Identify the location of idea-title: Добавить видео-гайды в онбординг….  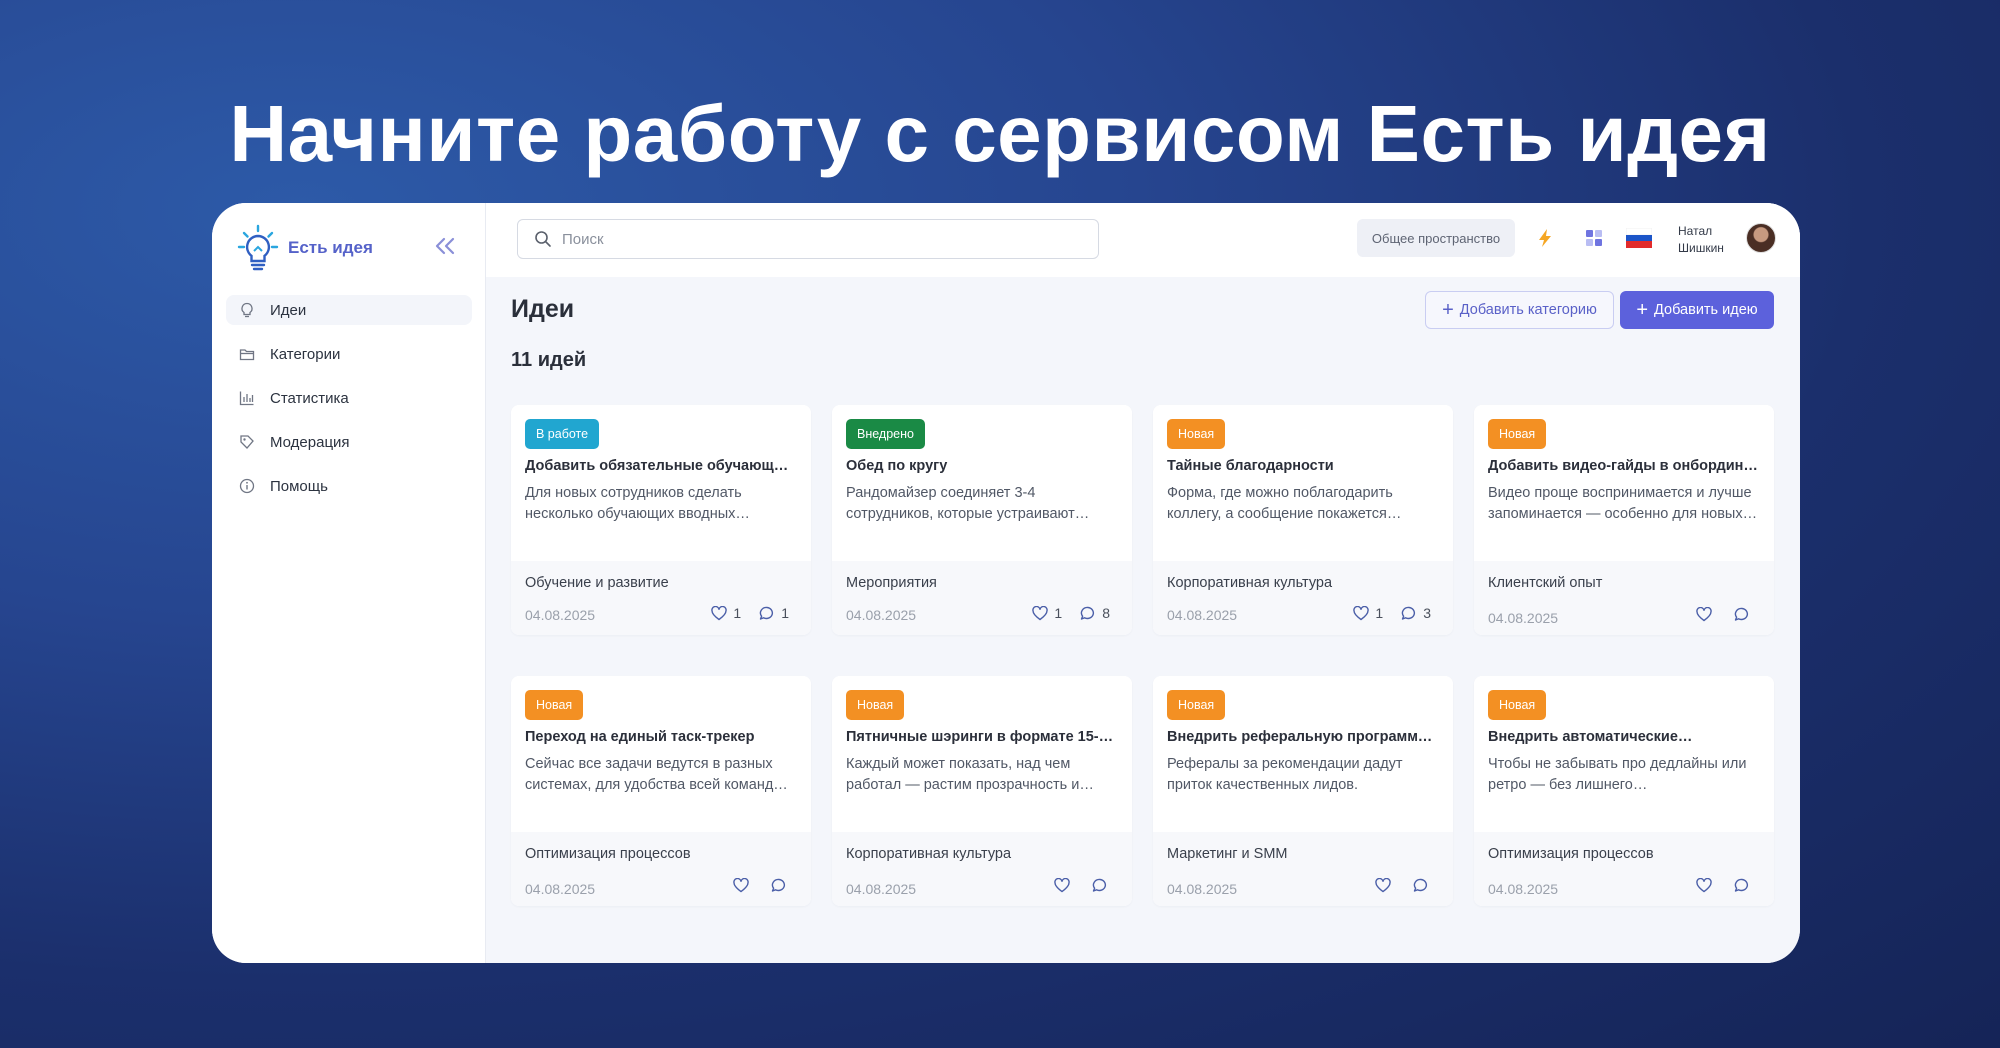
(1624, 466).